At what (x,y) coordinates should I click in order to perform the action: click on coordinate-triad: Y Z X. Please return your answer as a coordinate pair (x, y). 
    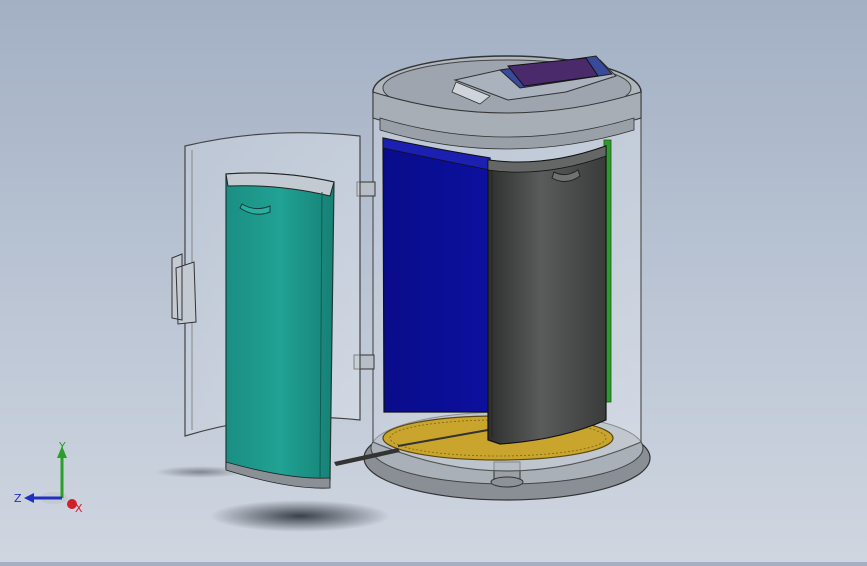
    Looking at the image, I should click on (50, 478).